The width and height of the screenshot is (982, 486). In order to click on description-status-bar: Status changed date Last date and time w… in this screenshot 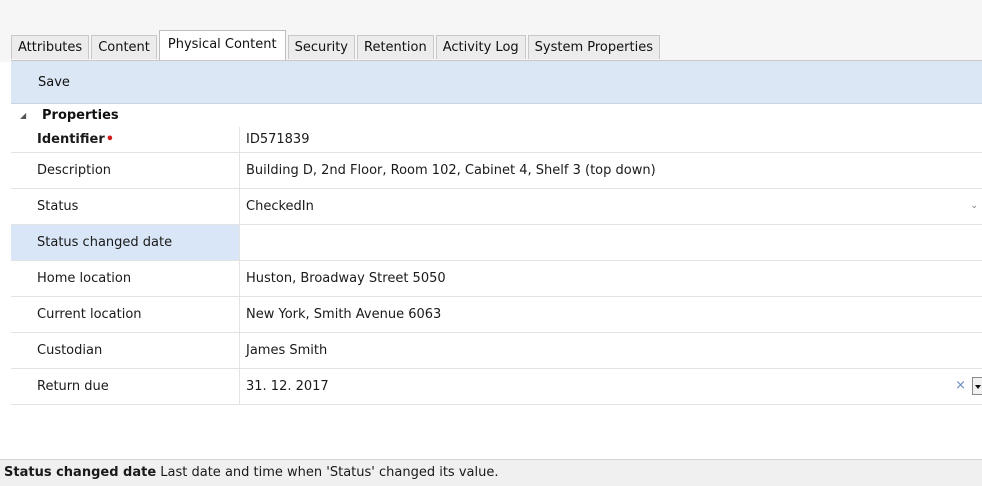, I will do `click(491, 472)`.